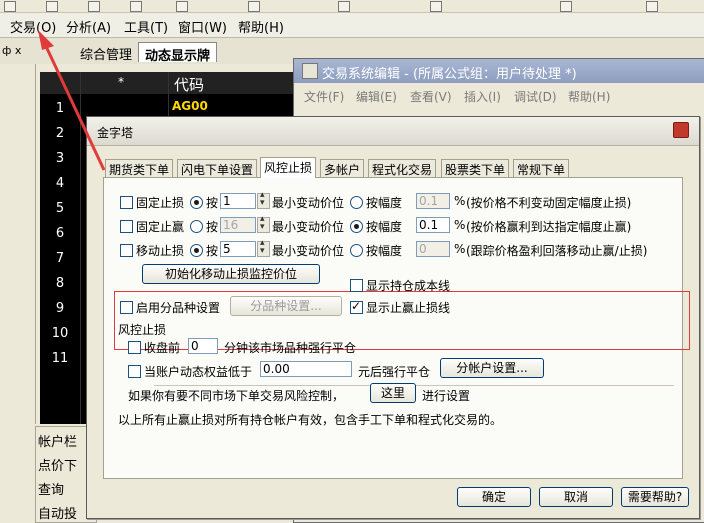 This screenshot has width=704, height=523. I want to click on moving-stop-amp-radio, so click(356, 250).